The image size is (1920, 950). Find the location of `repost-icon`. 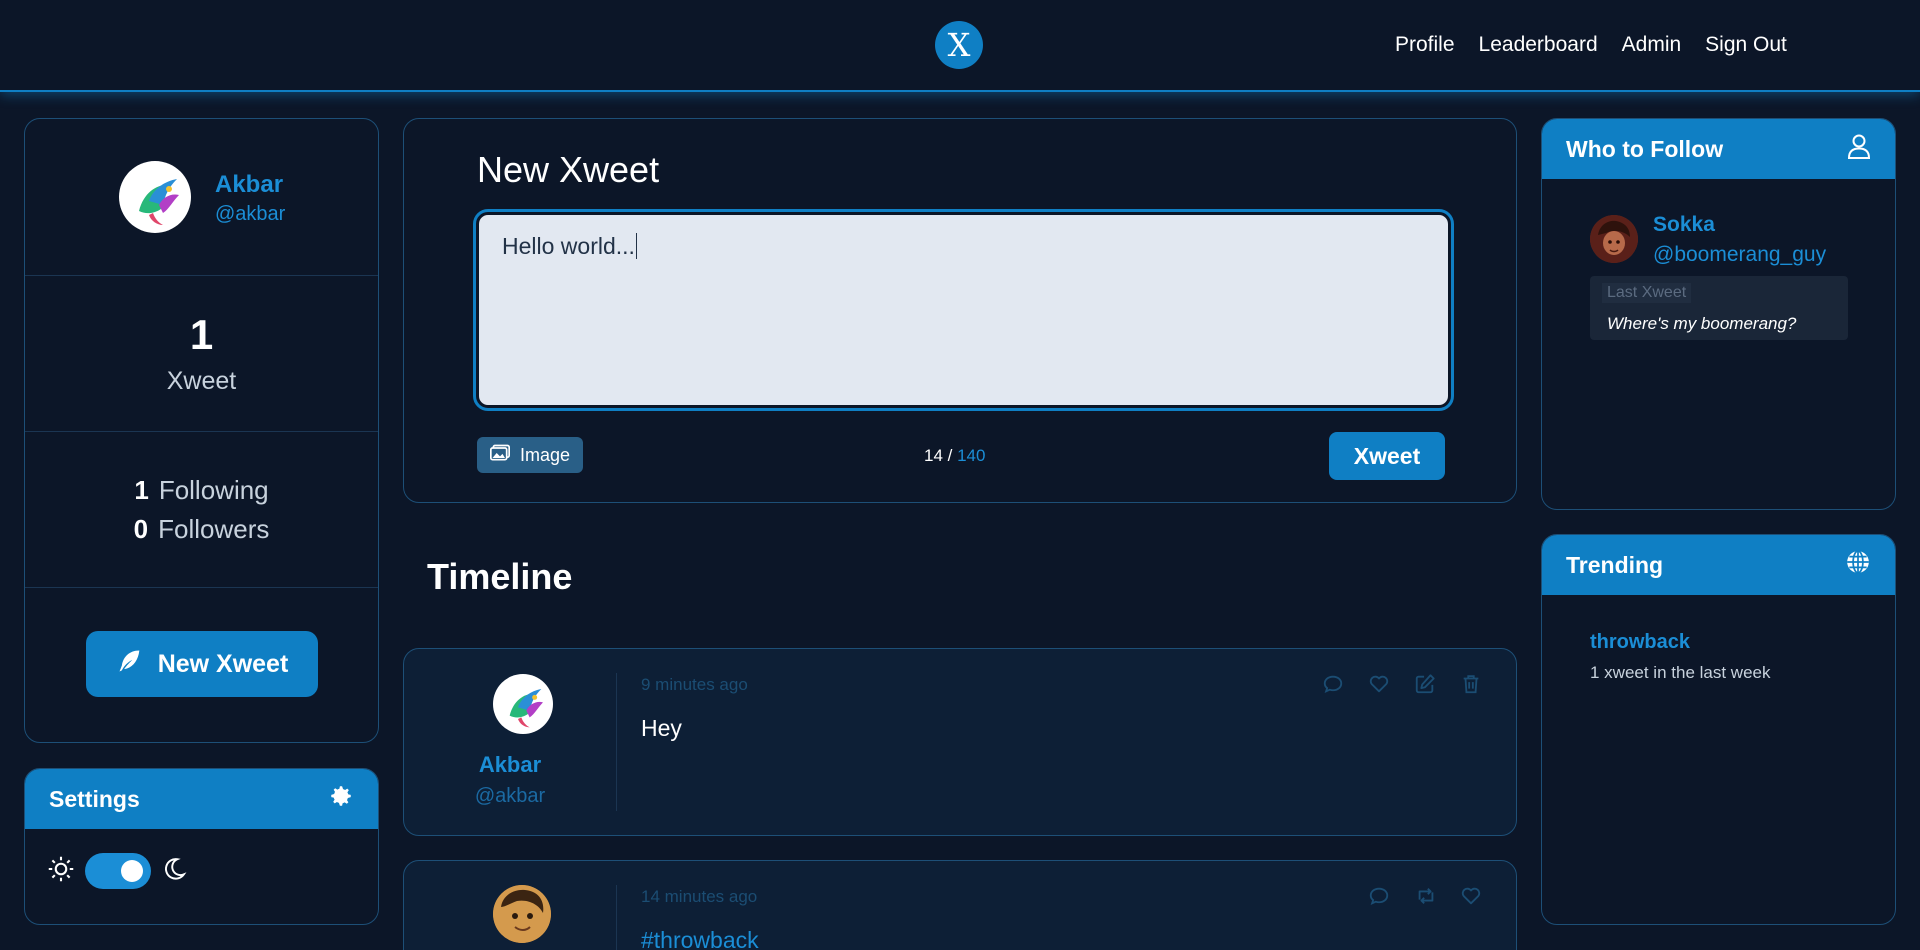

repost-icon is located at coordinates (1425, 896).